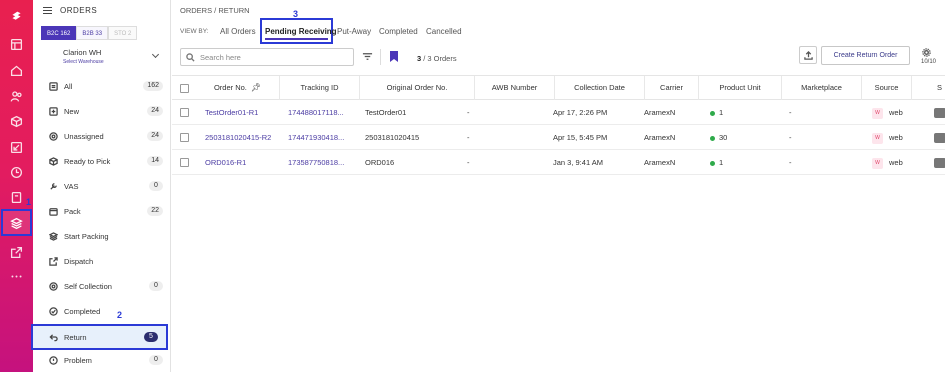 This screenshot has width=945, height=372. What do you see at coordinates (102, 161) in the screenshot?
I see `sidebar-item-ready-to-pick: Ready to Pick 14` at bounding box center [102, 161].